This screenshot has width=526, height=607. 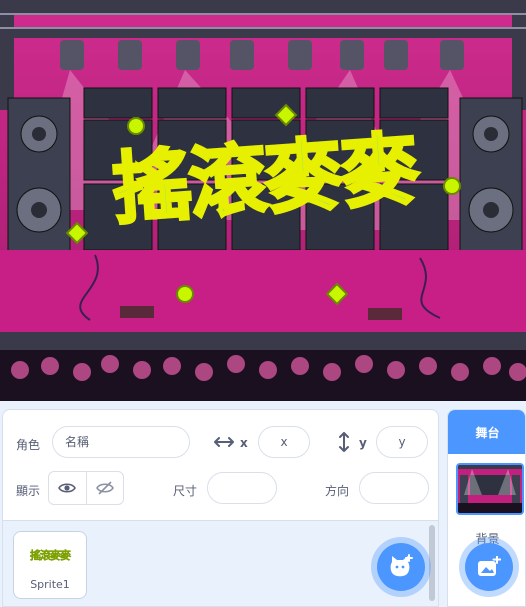 I want to click on add-sprite-button, so click(x=401, y=567).